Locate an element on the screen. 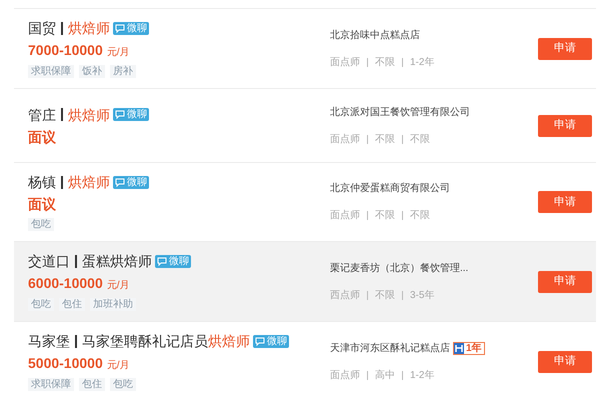 The image size is (600, 414). job-location: 管庄 is located at coordinates (42, 115).